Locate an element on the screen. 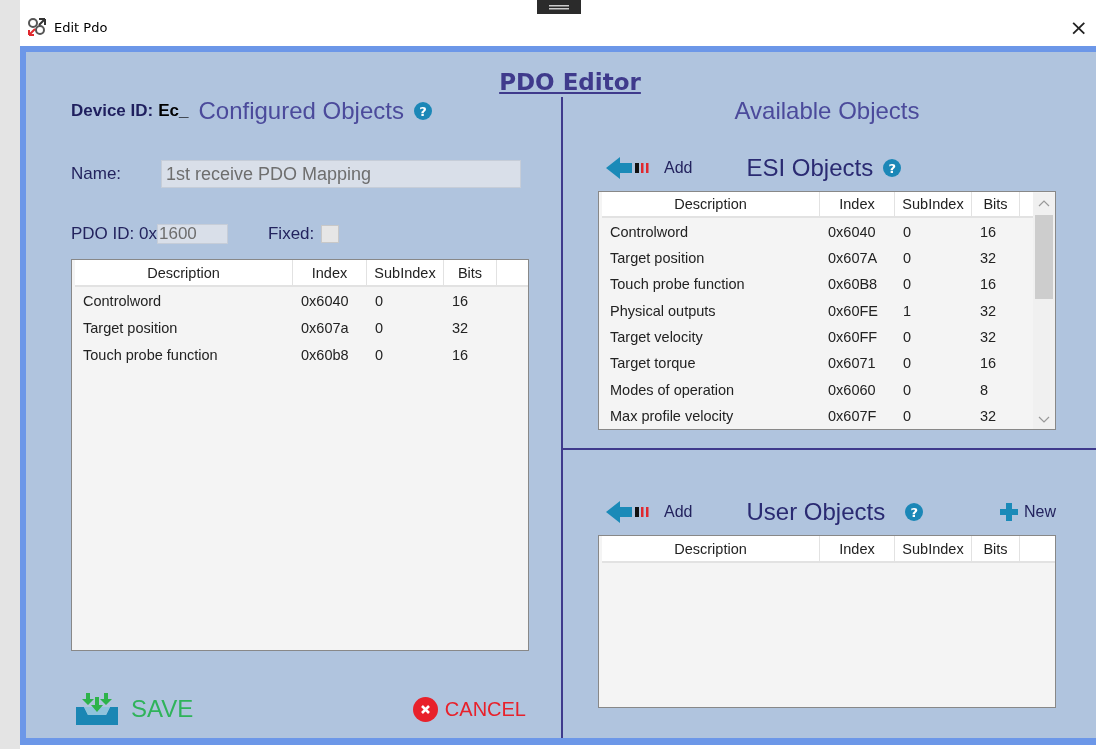 This screenshot has height=749, width=1096. app-icon is located at coordinates (37, 27).